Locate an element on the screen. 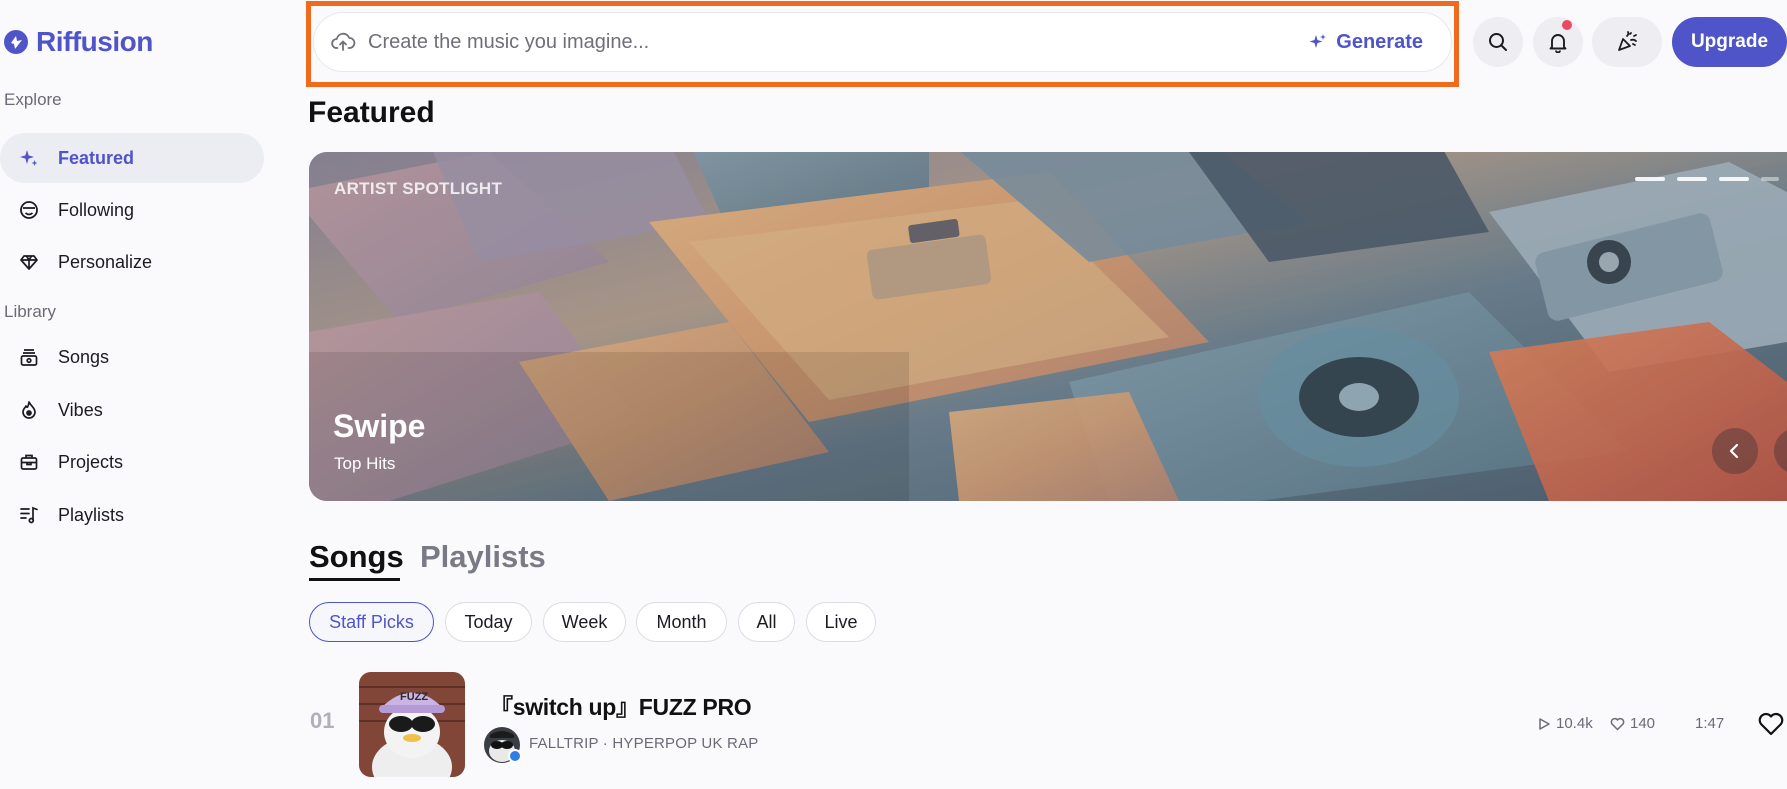  sidebar-item-following: Following is located at coordinates (132, 210).